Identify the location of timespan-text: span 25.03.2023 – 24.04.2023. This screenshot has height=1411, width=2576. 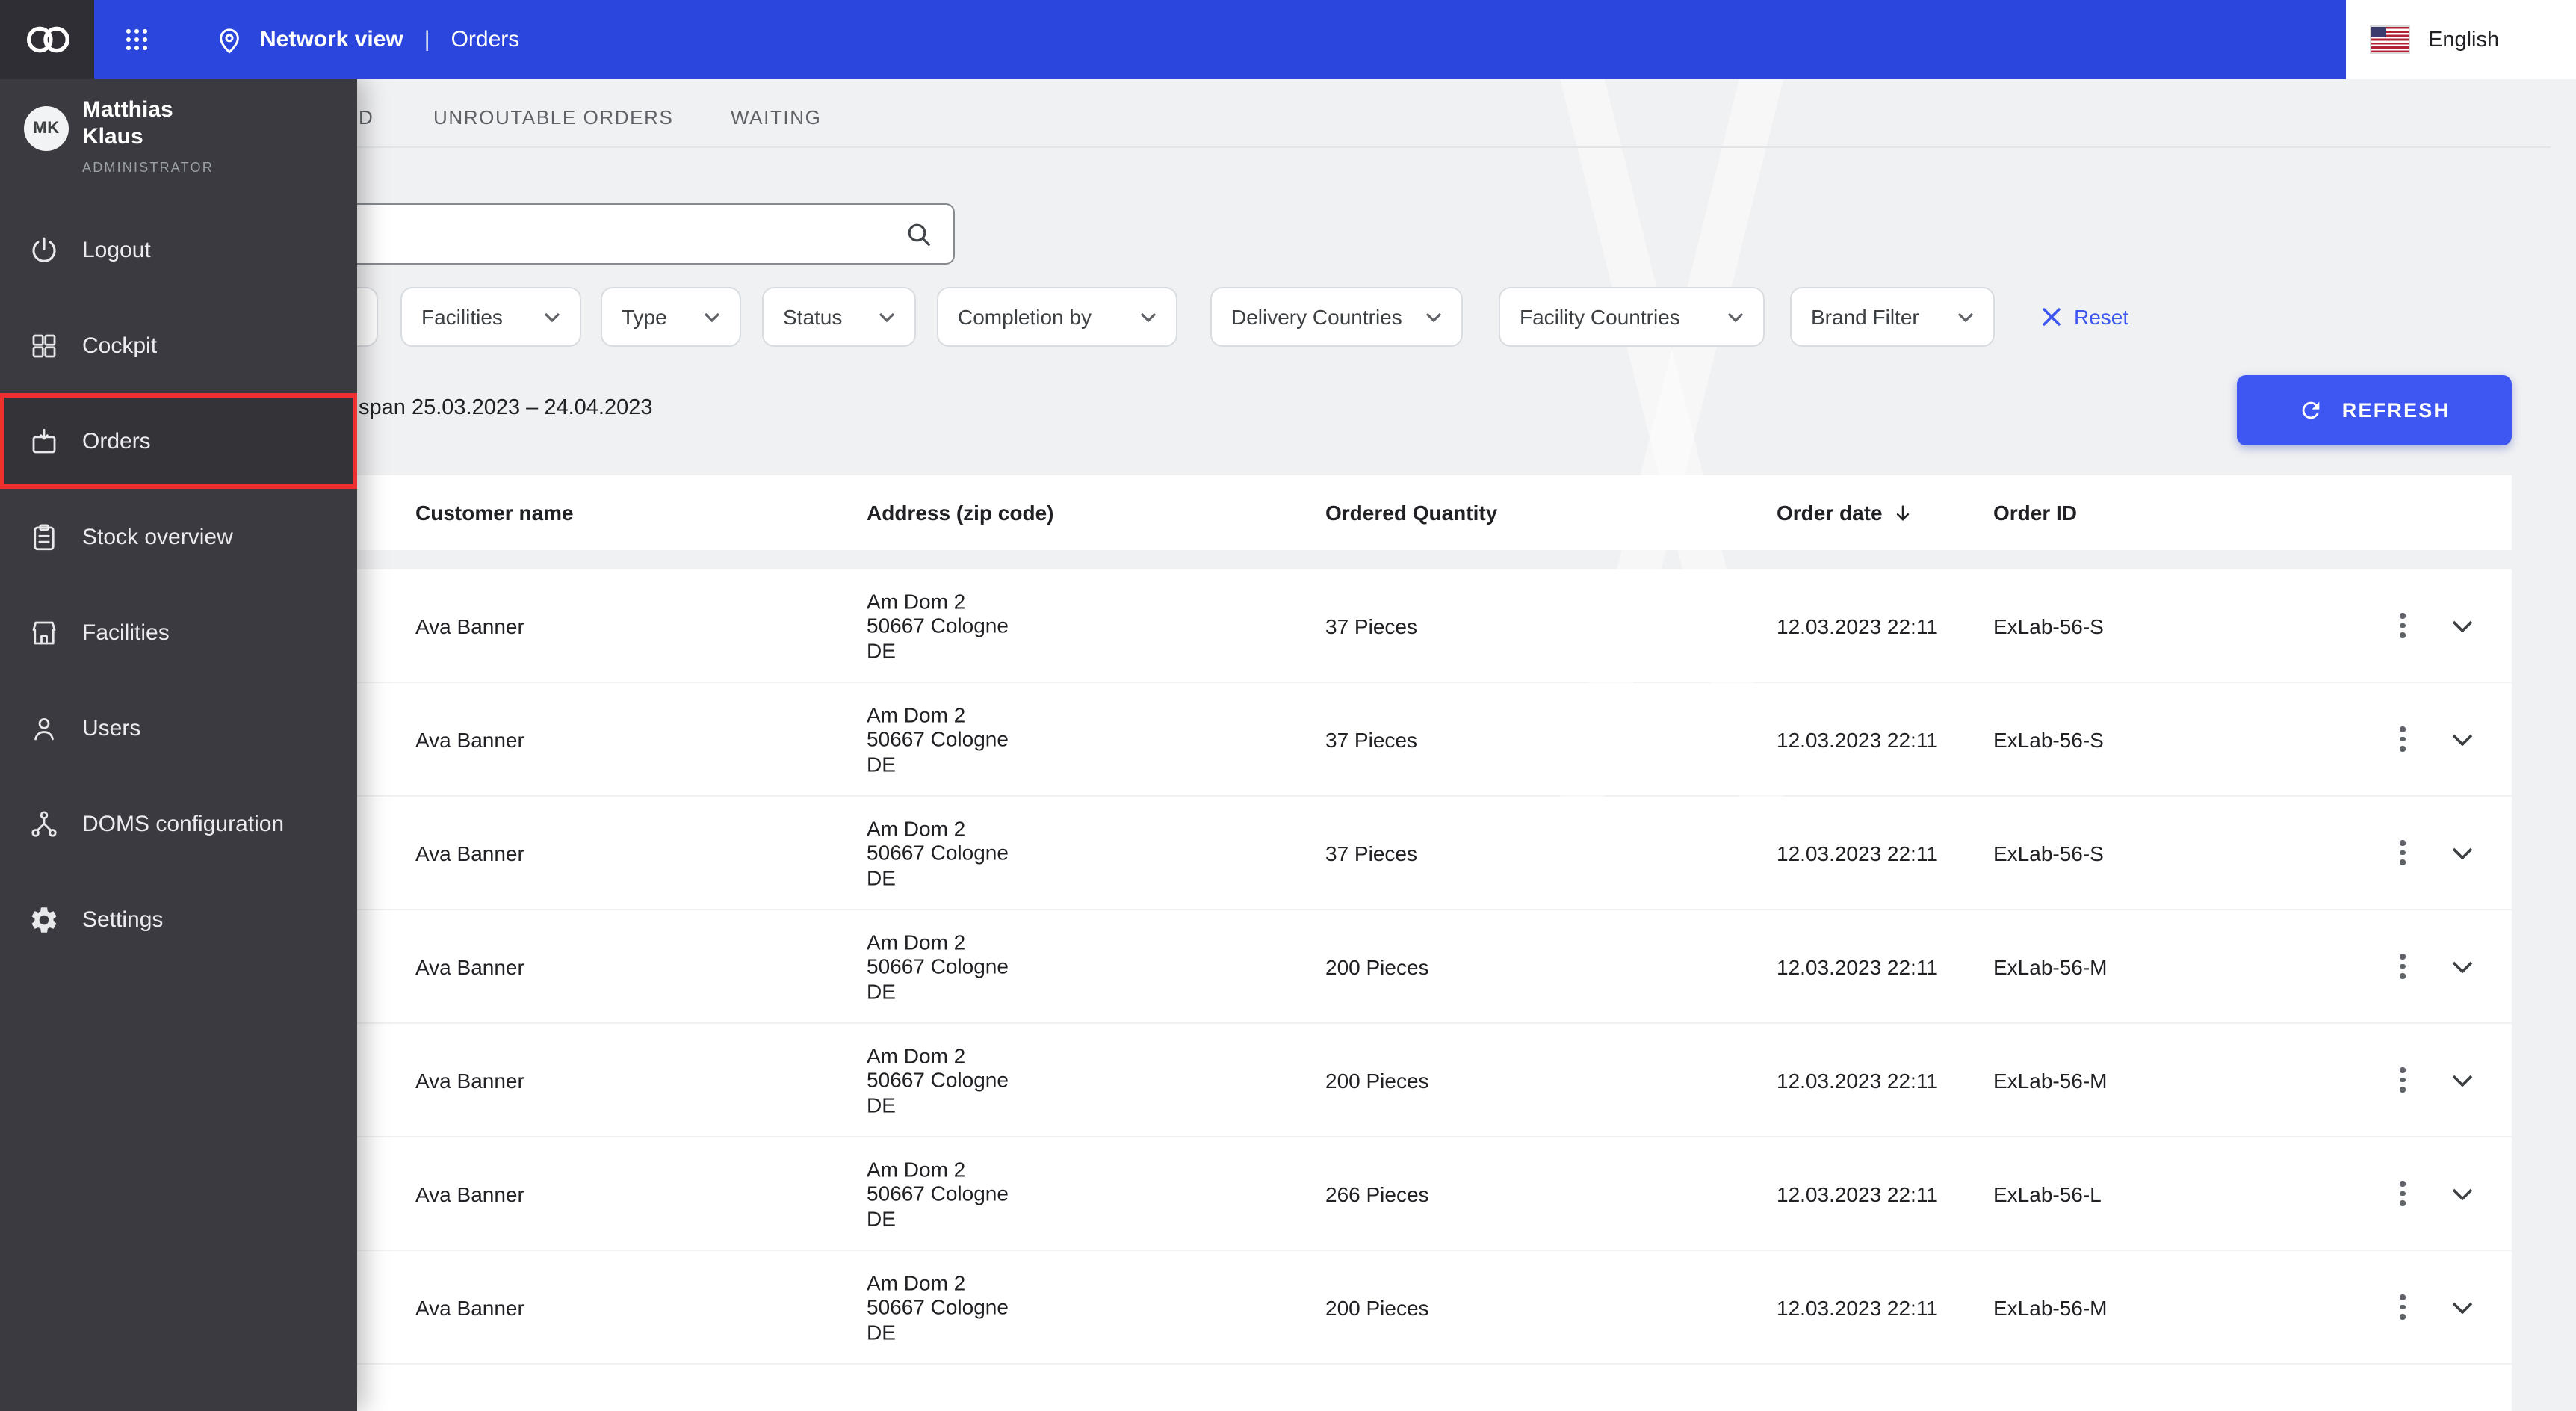
(506, 408).